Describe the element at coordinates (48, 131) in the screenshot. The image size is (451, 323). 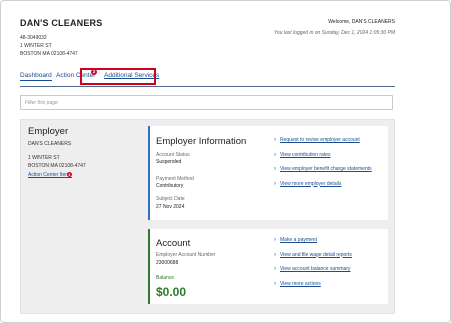
I see `employer-heading: Employer` at that location.